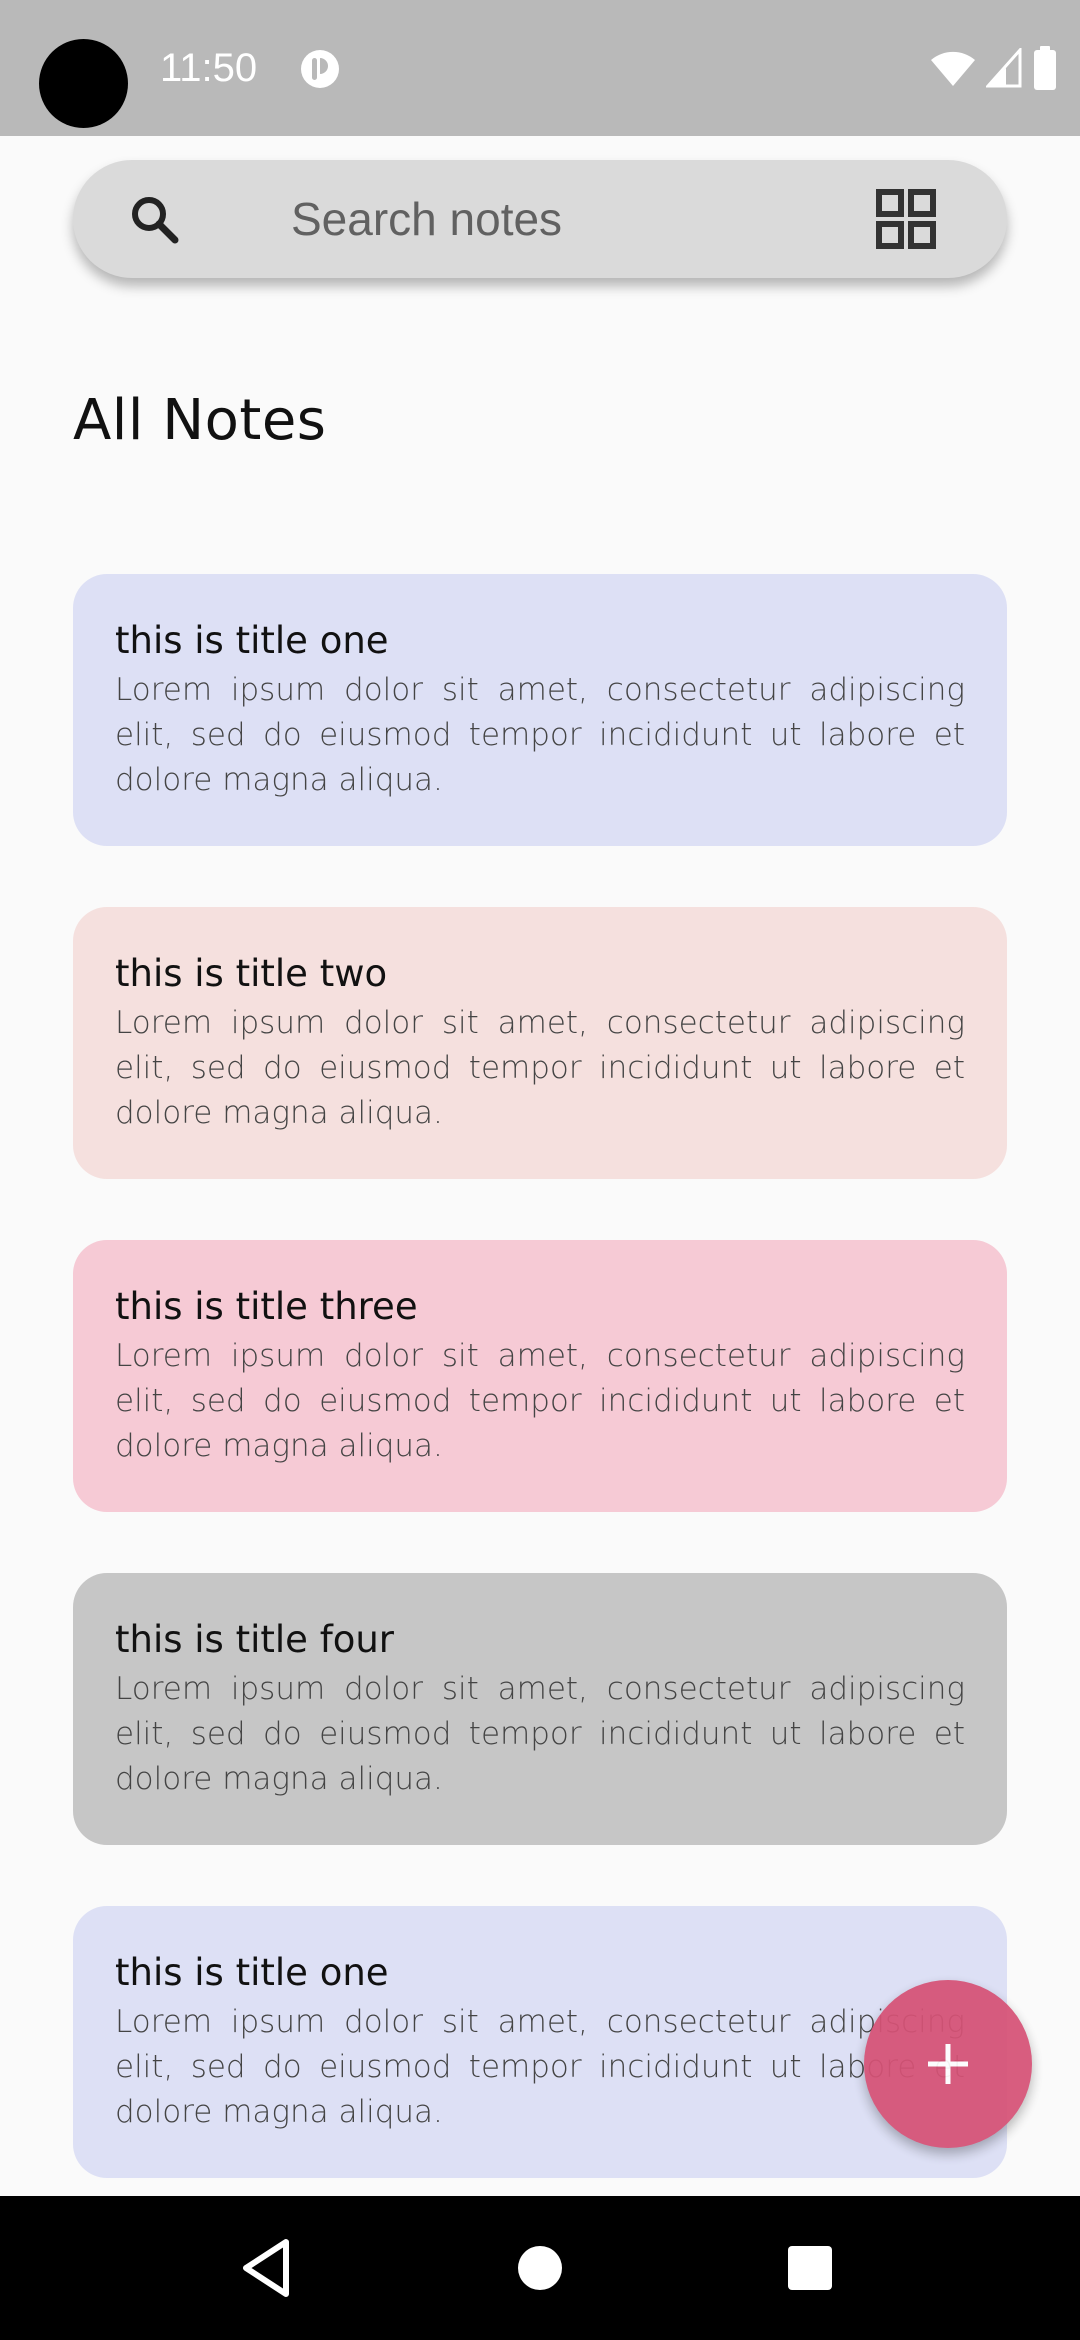 This screenshot has width=1080, height=2340. Describe the element at coordinates (83, 83) in the screenshot. I see `camera-cutout` at that location.